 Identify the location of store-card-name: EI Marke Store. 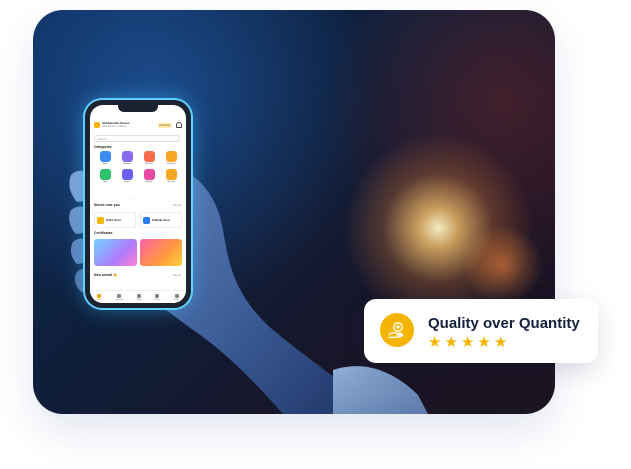
(161, 220).